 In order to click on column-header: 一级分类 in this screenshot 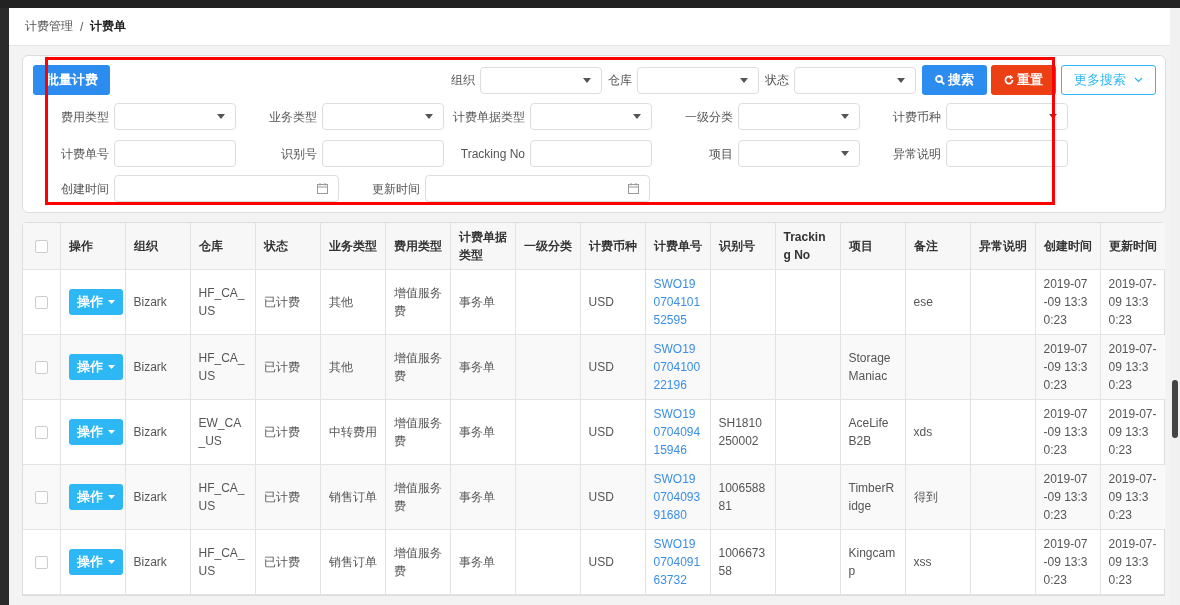, I will do `click(547, 246)`.